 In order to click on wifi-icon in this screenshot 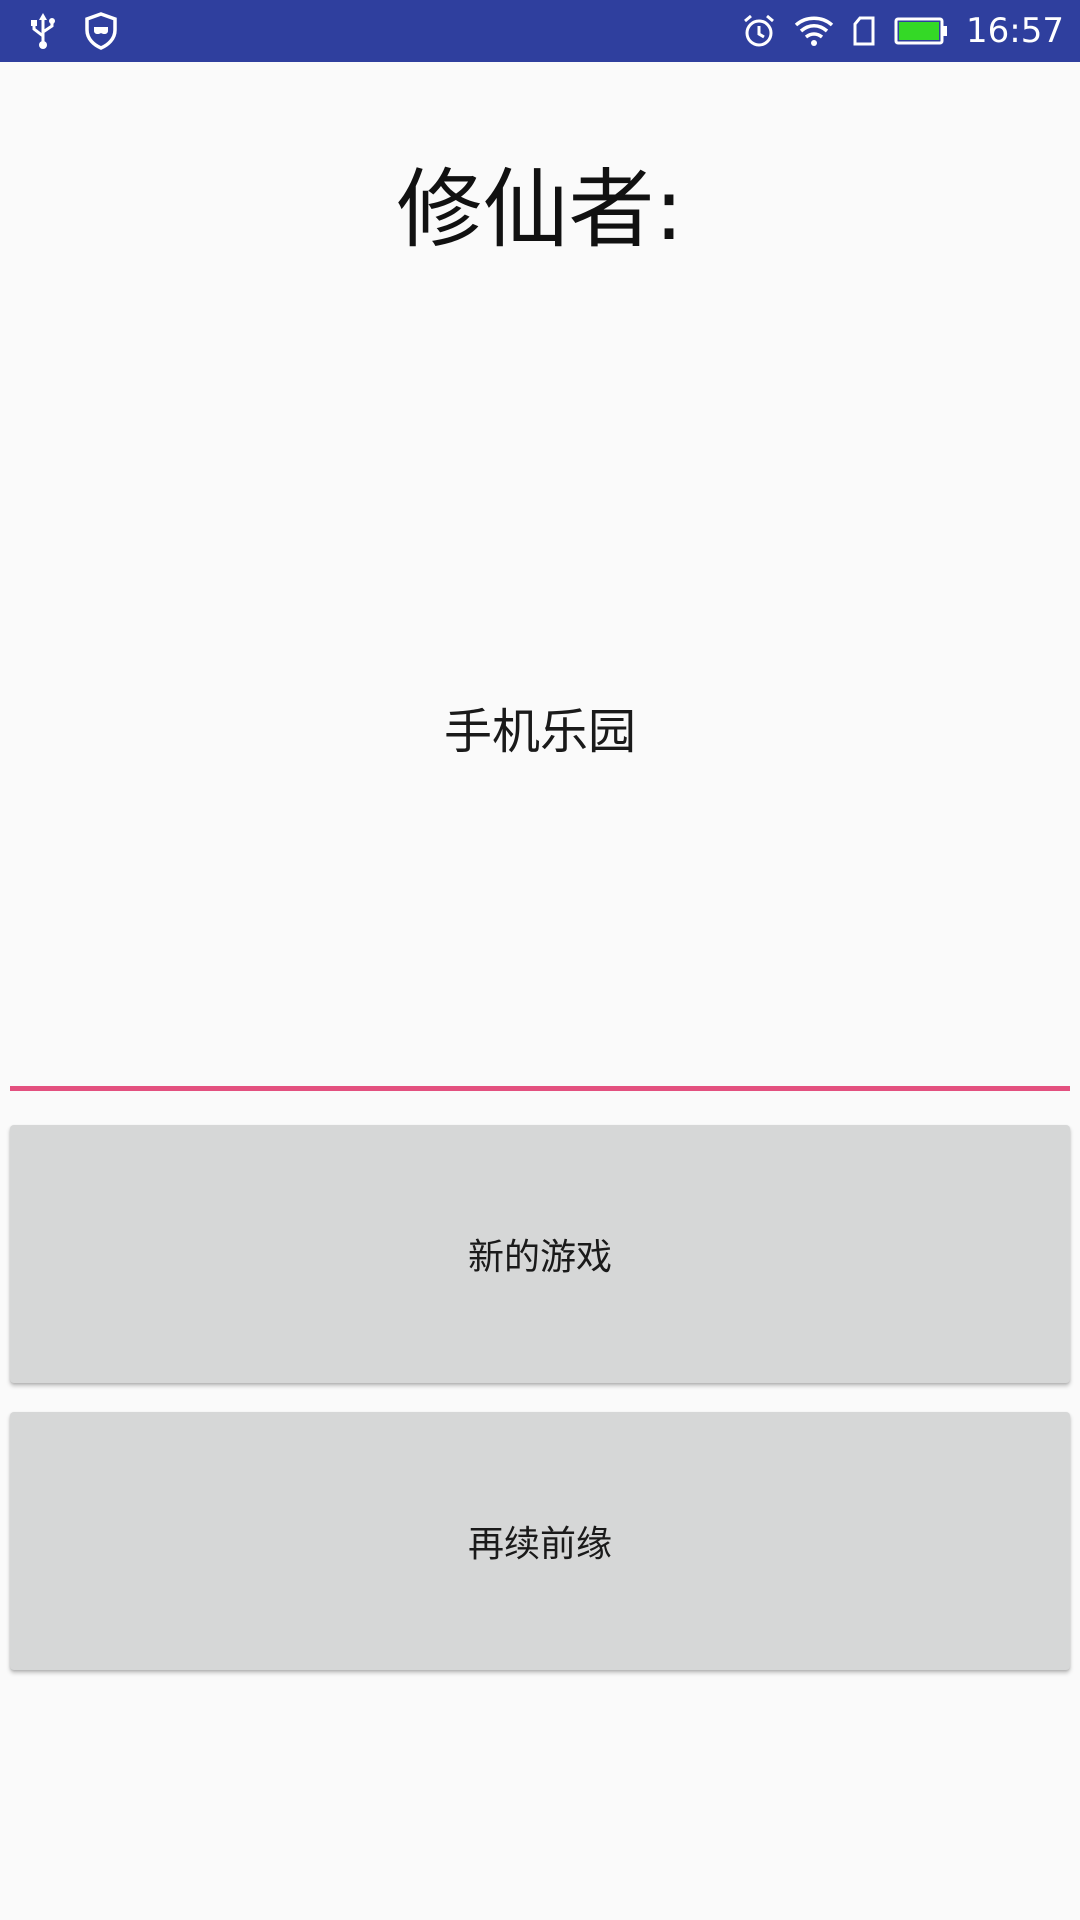, I will do `click(814, 31)`.